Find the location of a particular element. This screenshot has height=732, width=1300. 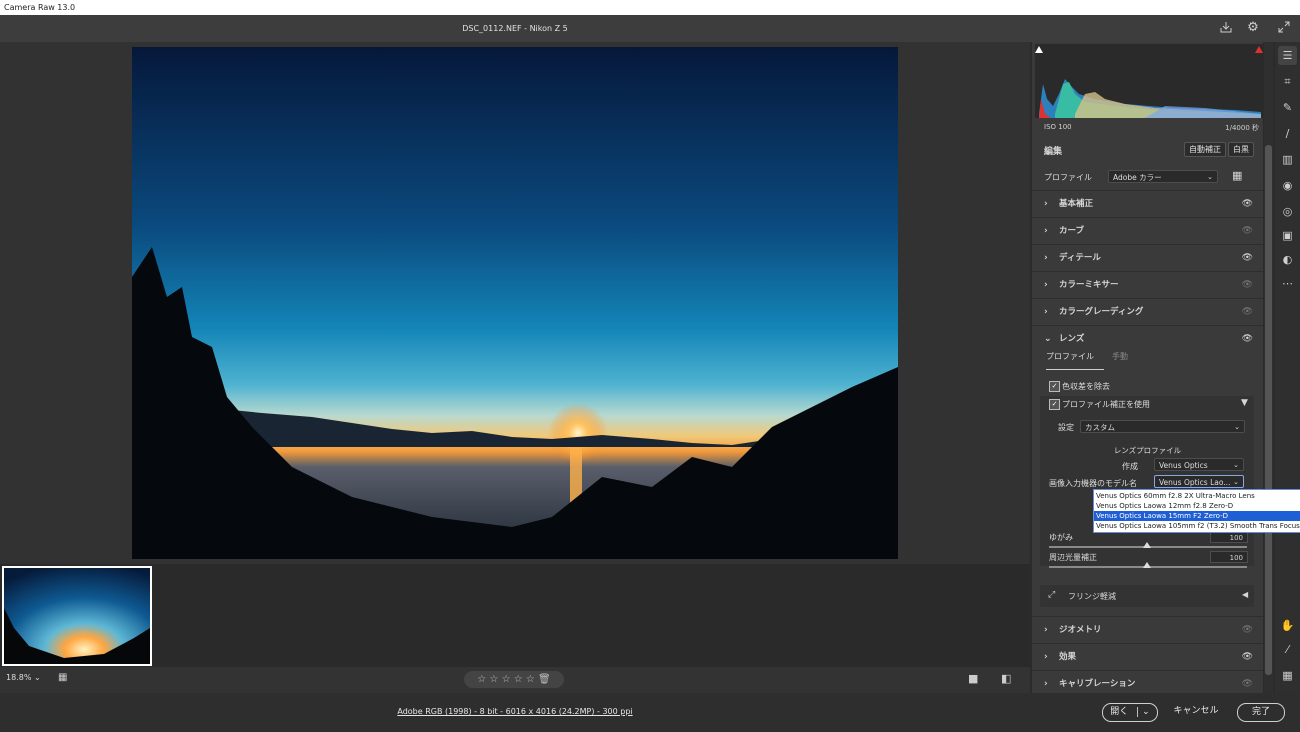

fringe-label: フリンジ軽減 is located at coordinates (1092, 596).